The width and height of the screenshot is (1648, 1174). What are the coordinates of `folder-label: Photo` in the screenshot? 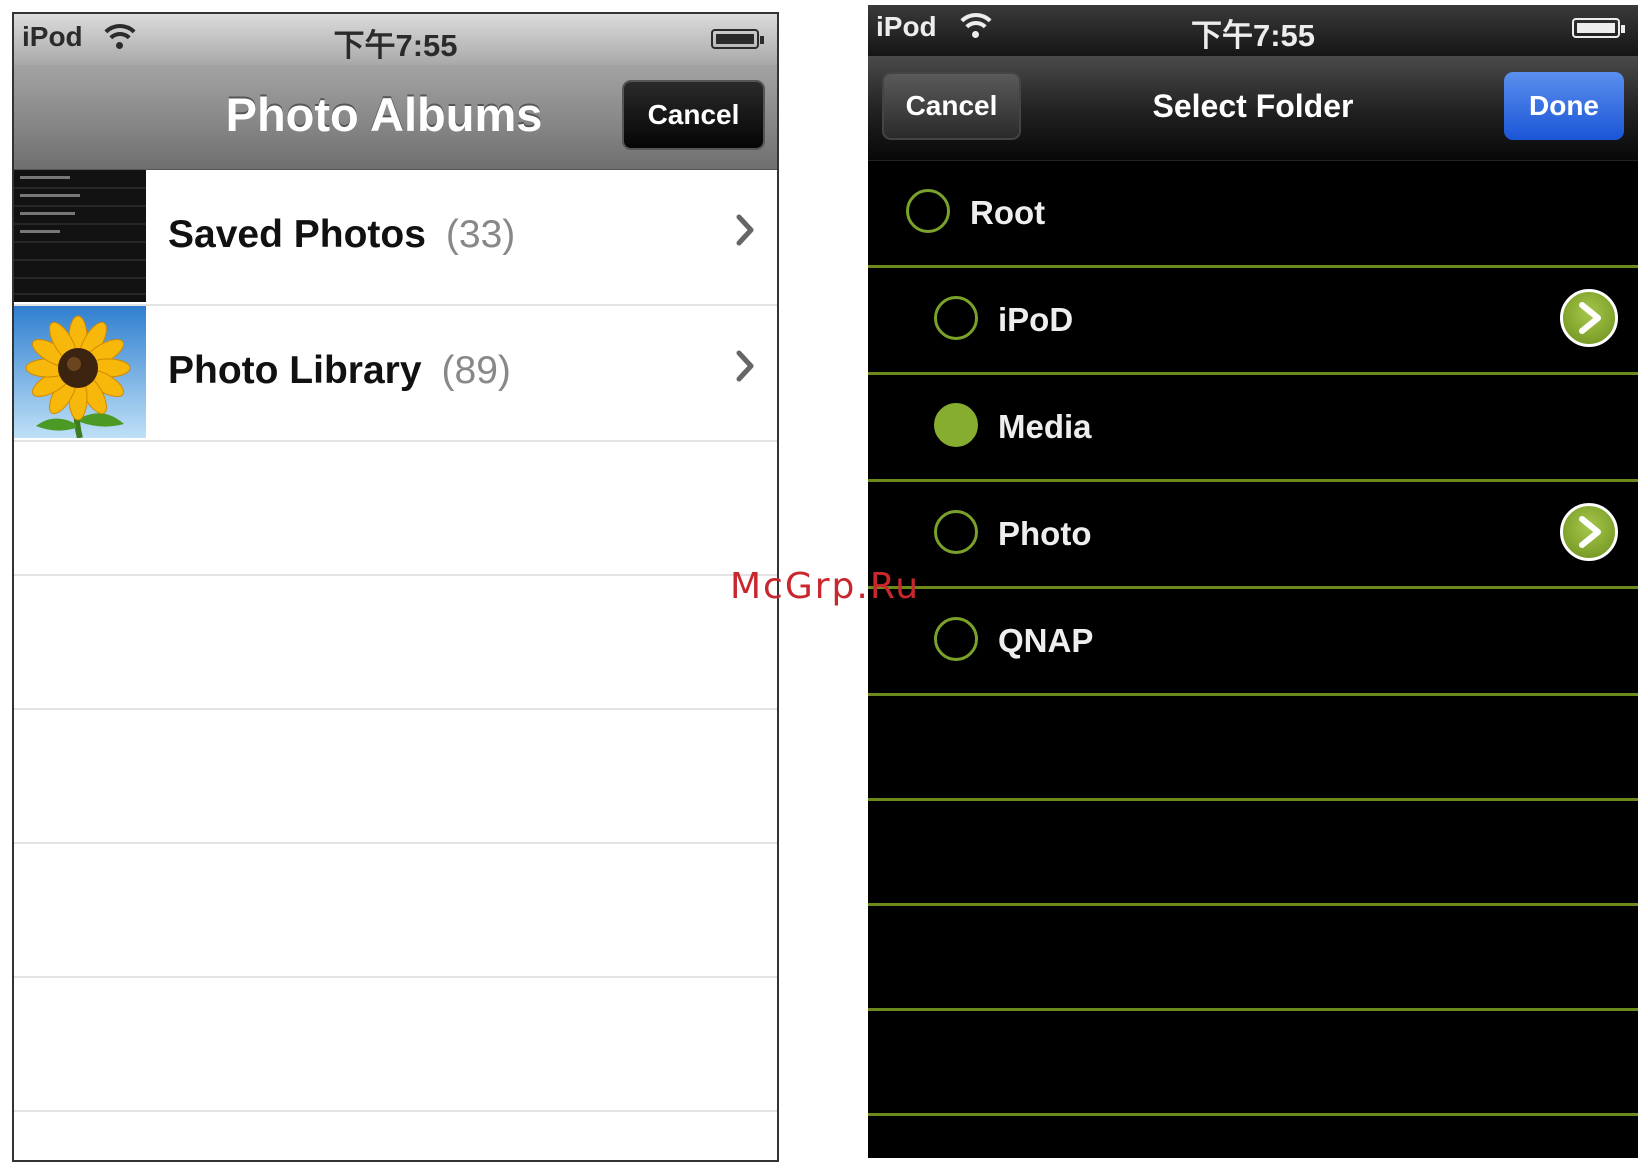 It's located at (1045, 533).